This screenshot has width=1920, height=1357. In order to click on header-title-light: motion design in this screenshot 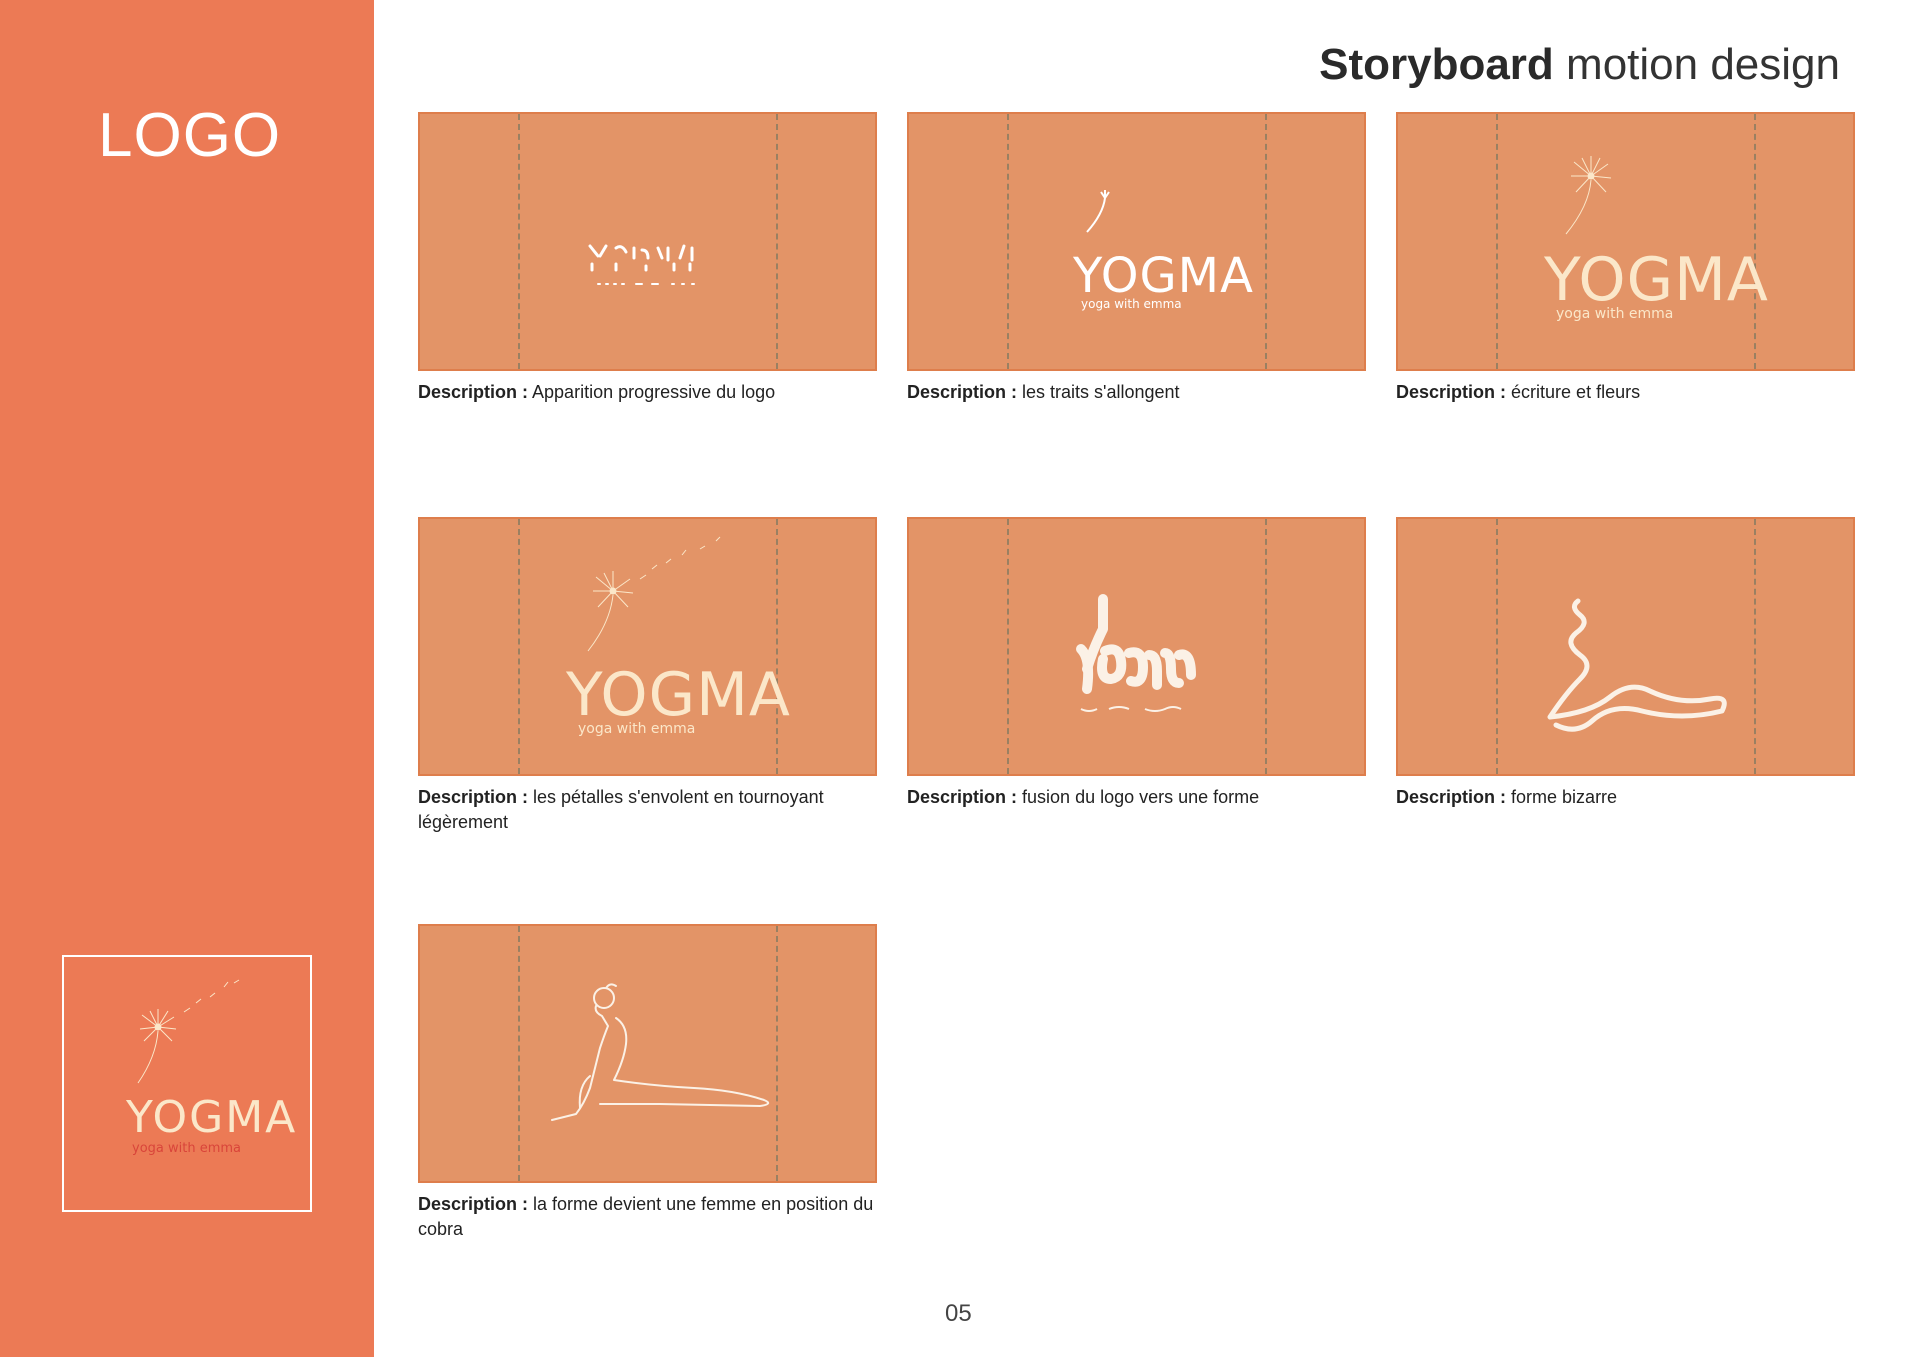, I will do `click(1703, 64)`.